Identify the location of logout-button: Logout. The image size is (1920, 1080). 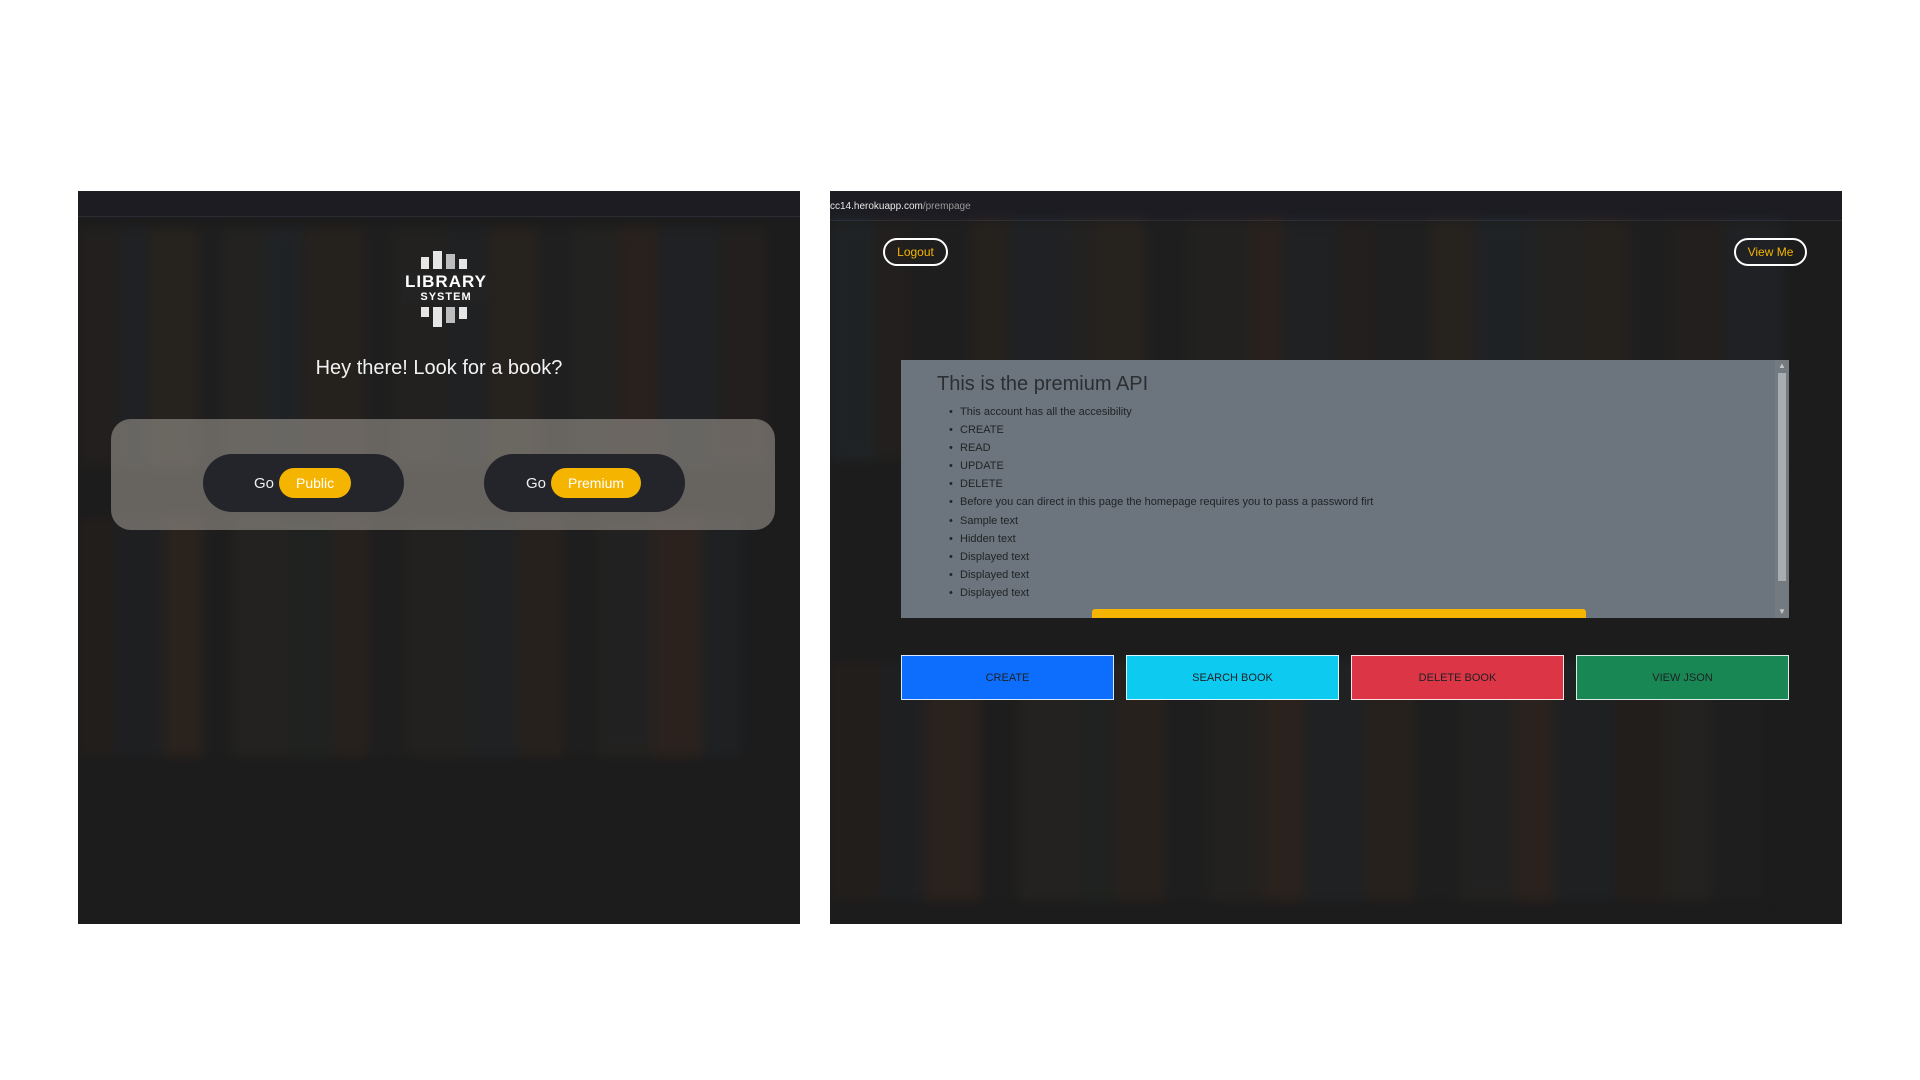
(915, 252).